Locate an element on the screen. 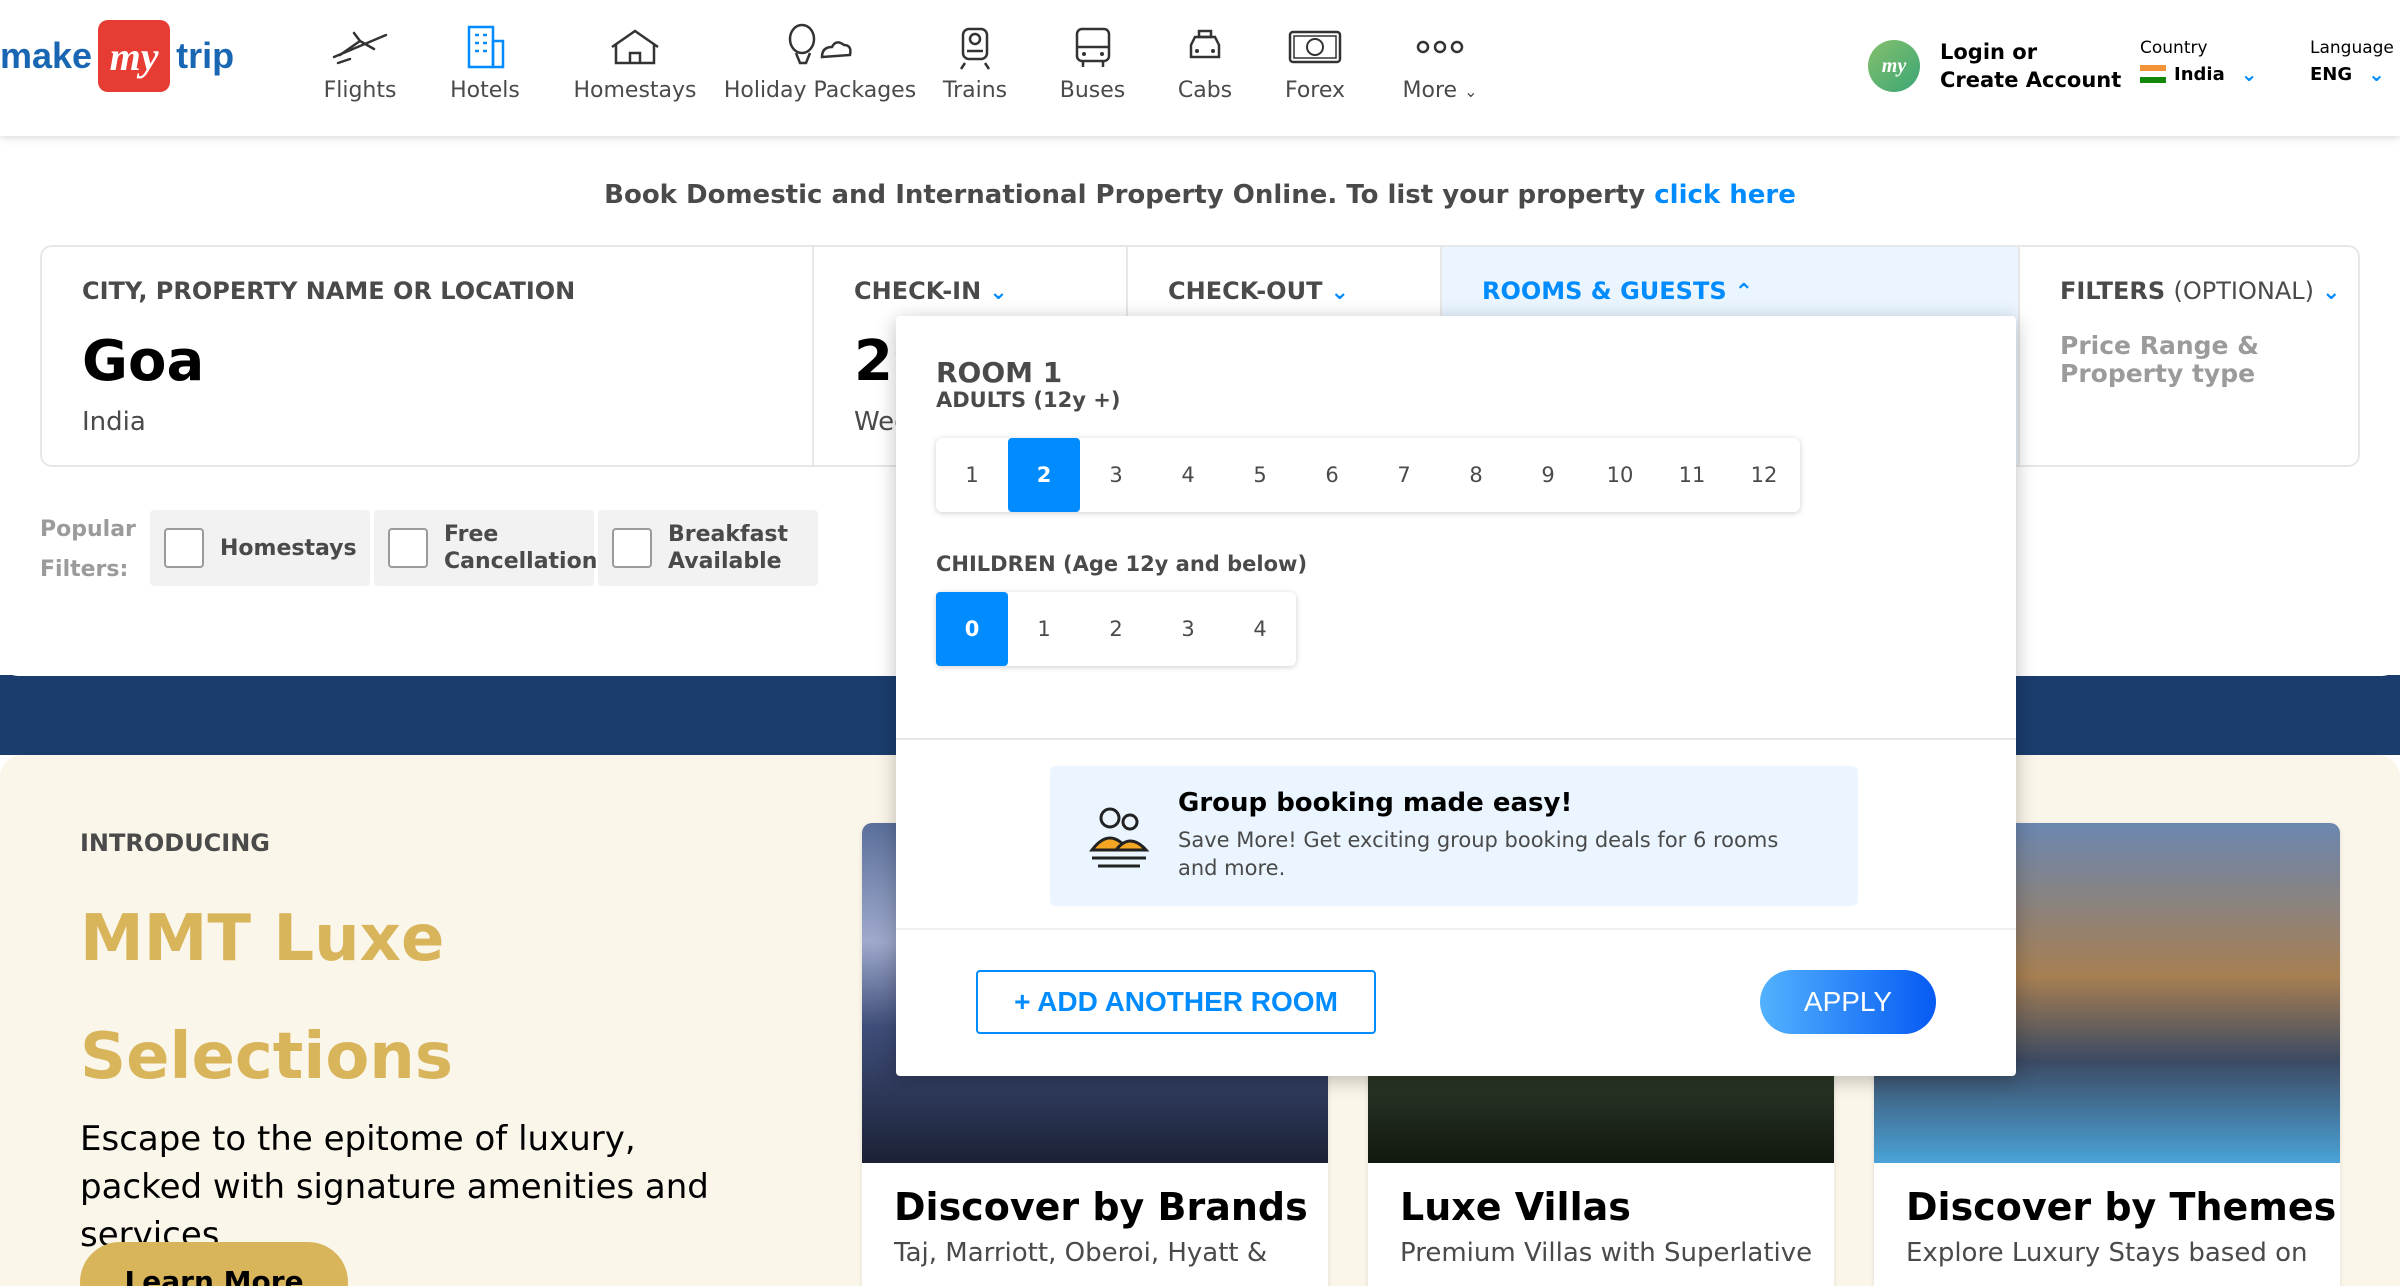 Image resolution: width=2400 pixels, height=1286 pixels. add-another-room-button: + ADD ANOTHER ROOM is located at coordinates (1176, 1002).